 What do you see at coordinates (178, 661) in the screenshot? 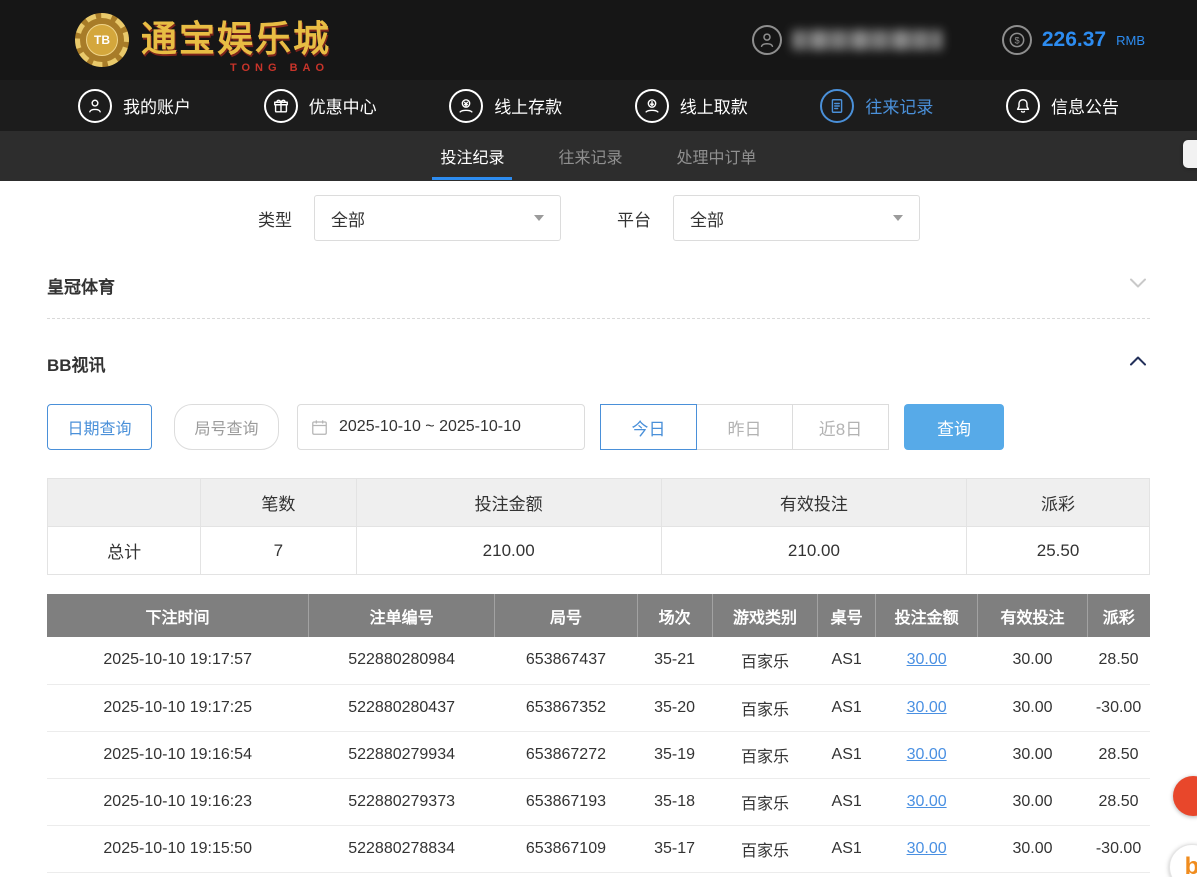
I see `cell-time: 2025-10-10 19:17:57` at bounding box center [178, 661].